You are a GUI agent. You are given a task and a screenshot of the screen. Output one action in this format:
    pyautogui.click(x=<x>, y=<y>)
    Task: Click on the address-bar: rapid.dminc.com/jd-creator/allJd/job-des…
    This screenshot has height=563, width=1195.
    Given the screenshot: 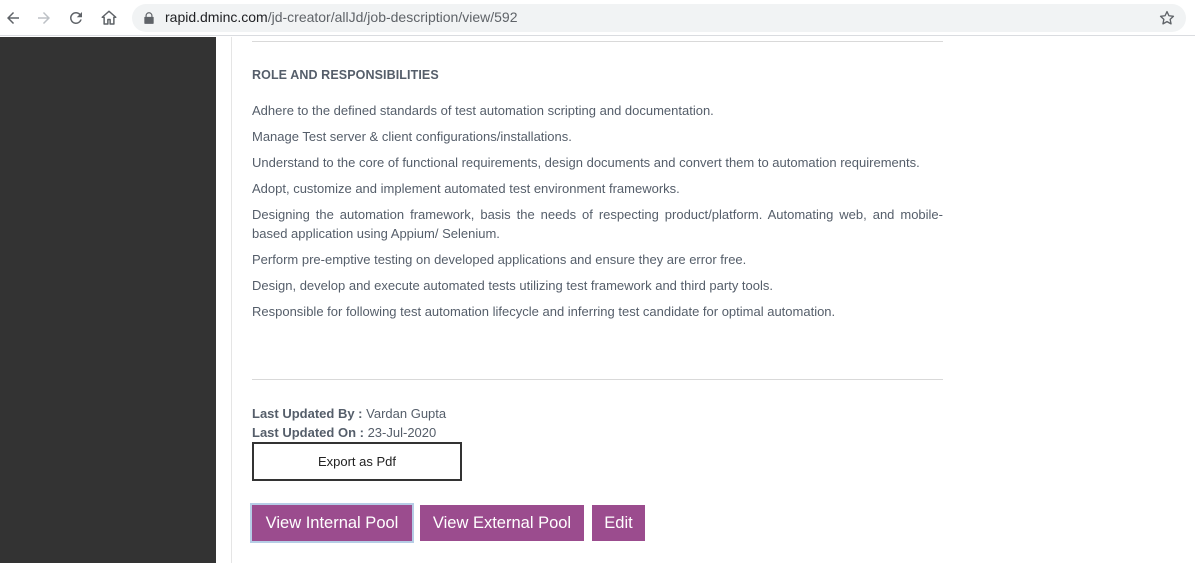 What is the action you would take?
    pyautogui.click(x=659, y=18)
    